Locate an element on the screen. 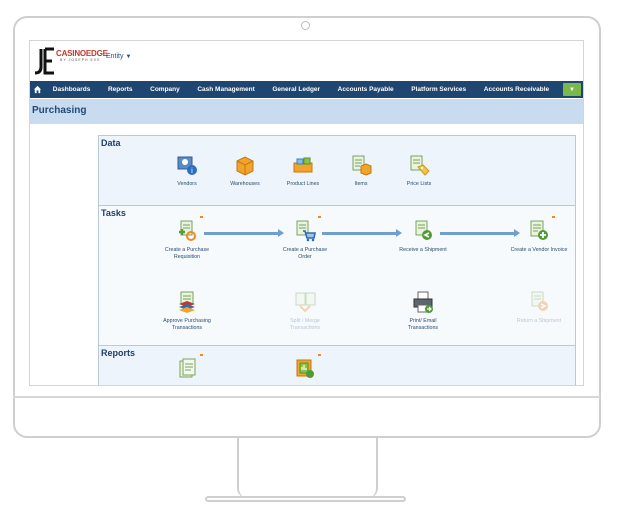 The width and height of the screenshot is (620, 510). monitor-stand-right is located at coordinates (373, 468).